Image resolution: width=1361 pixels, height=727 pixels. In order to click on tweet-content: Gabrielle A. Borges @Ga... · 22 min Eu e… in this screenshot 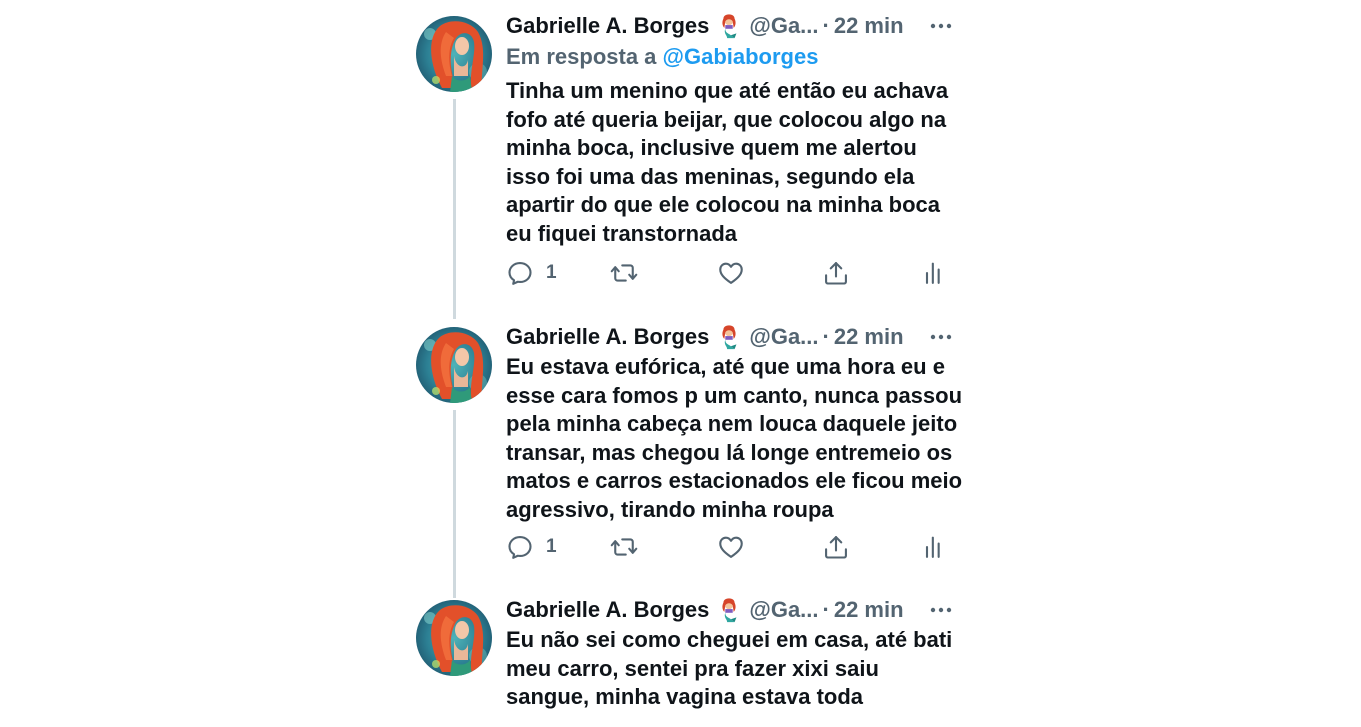, I will do `click(741, 424)`.